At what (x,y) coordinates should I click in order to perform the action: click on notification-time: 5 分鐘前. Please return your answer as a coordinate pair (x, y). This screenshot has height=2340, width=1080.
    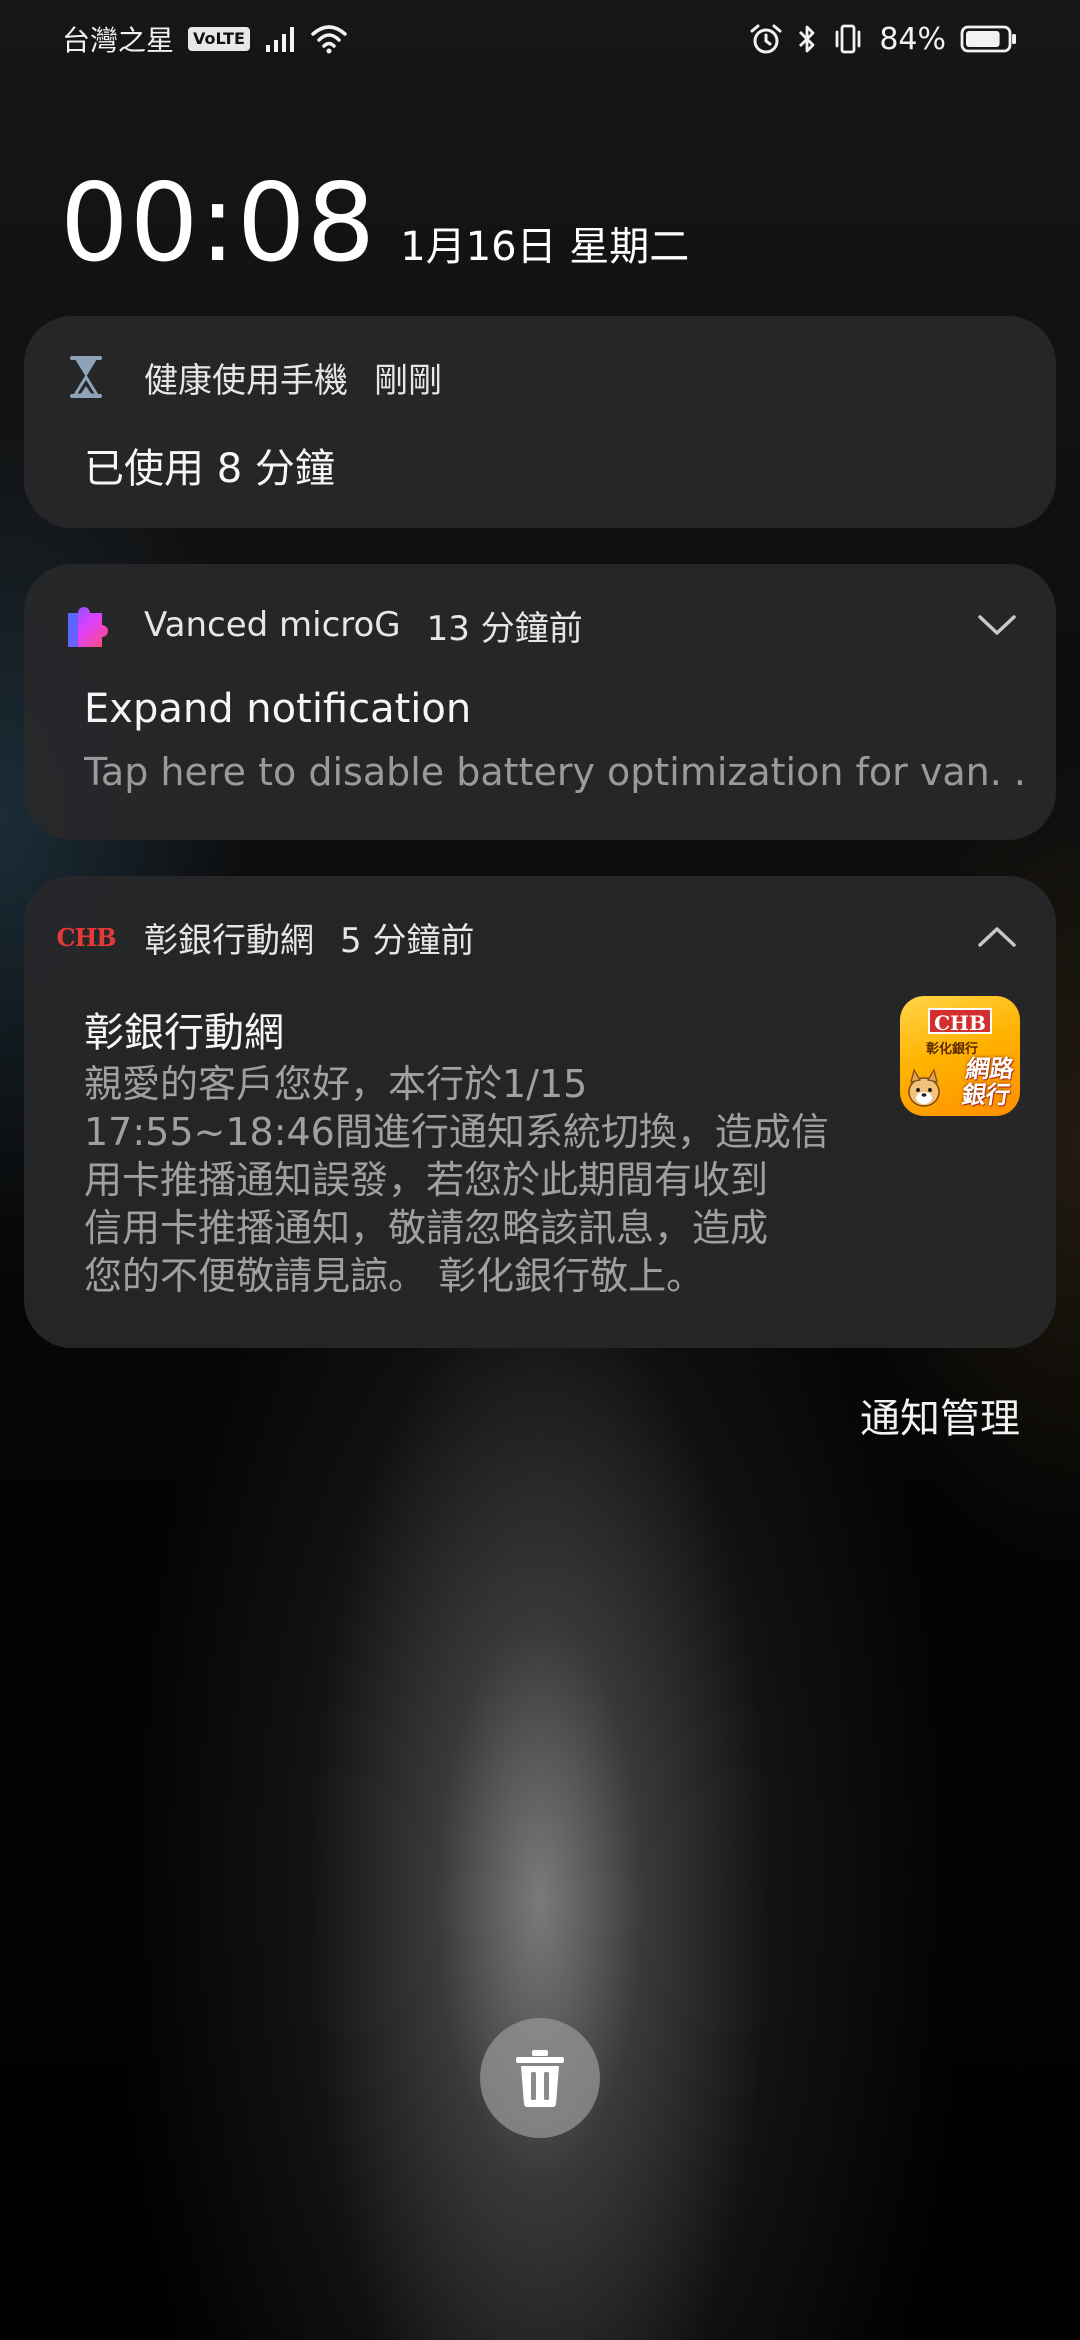
    Looking at the image, I should click on (407, 940).